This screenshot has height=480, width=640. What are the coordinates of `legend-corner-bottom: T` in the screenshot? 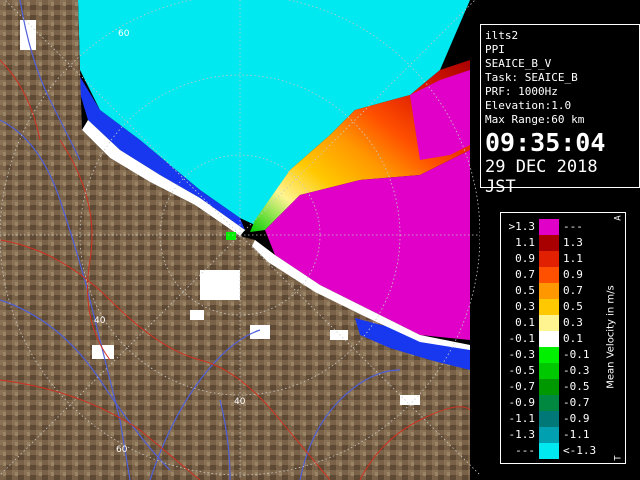 It's located at (618, 458).